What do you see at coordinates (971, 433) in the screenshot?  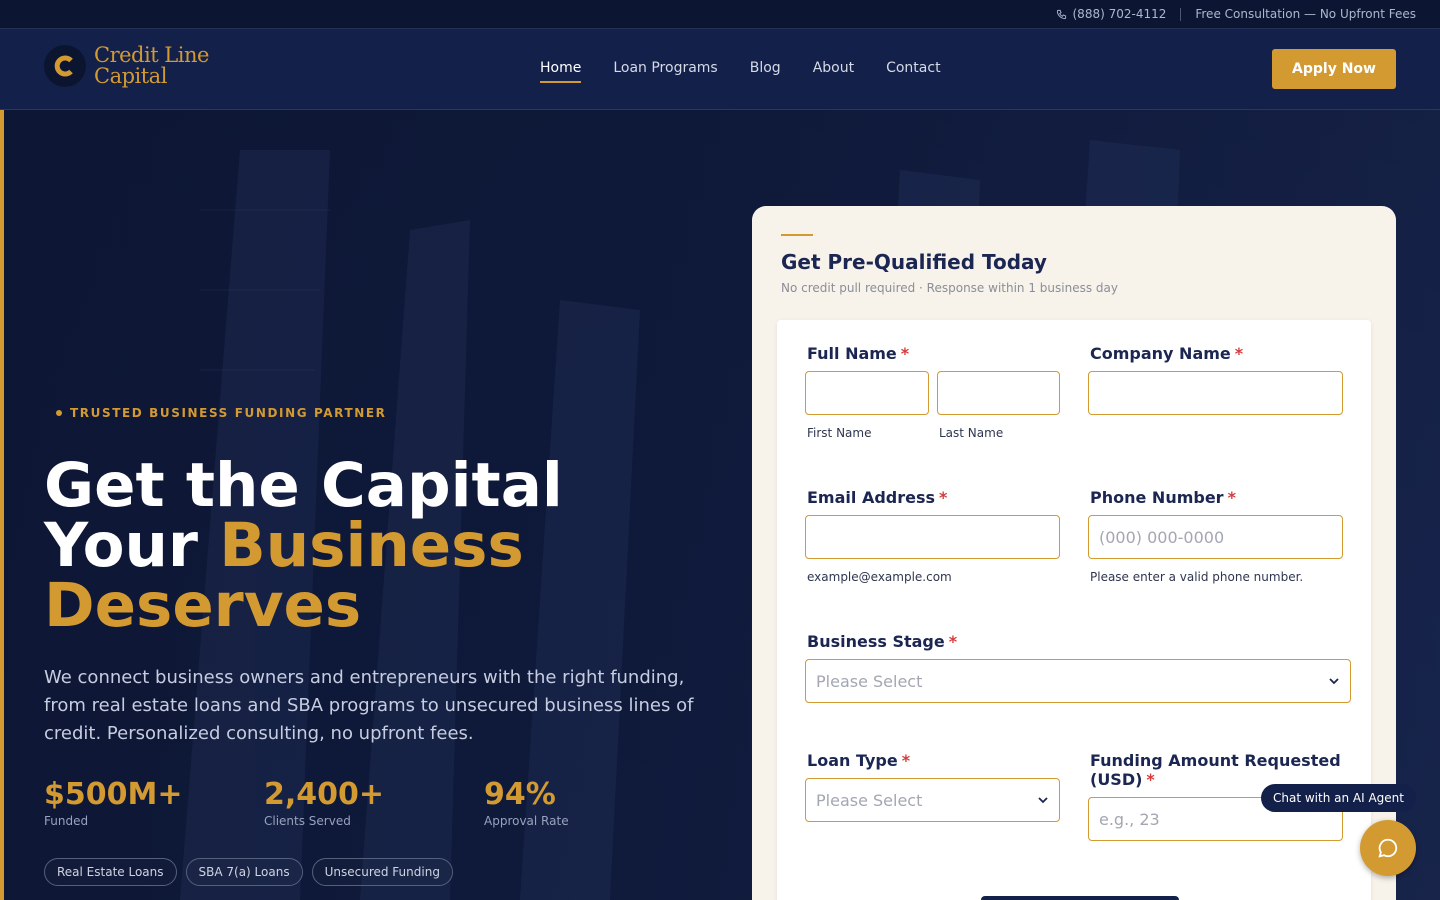 I see `last-name-help: Last Name` at bounding box center [971, 433].